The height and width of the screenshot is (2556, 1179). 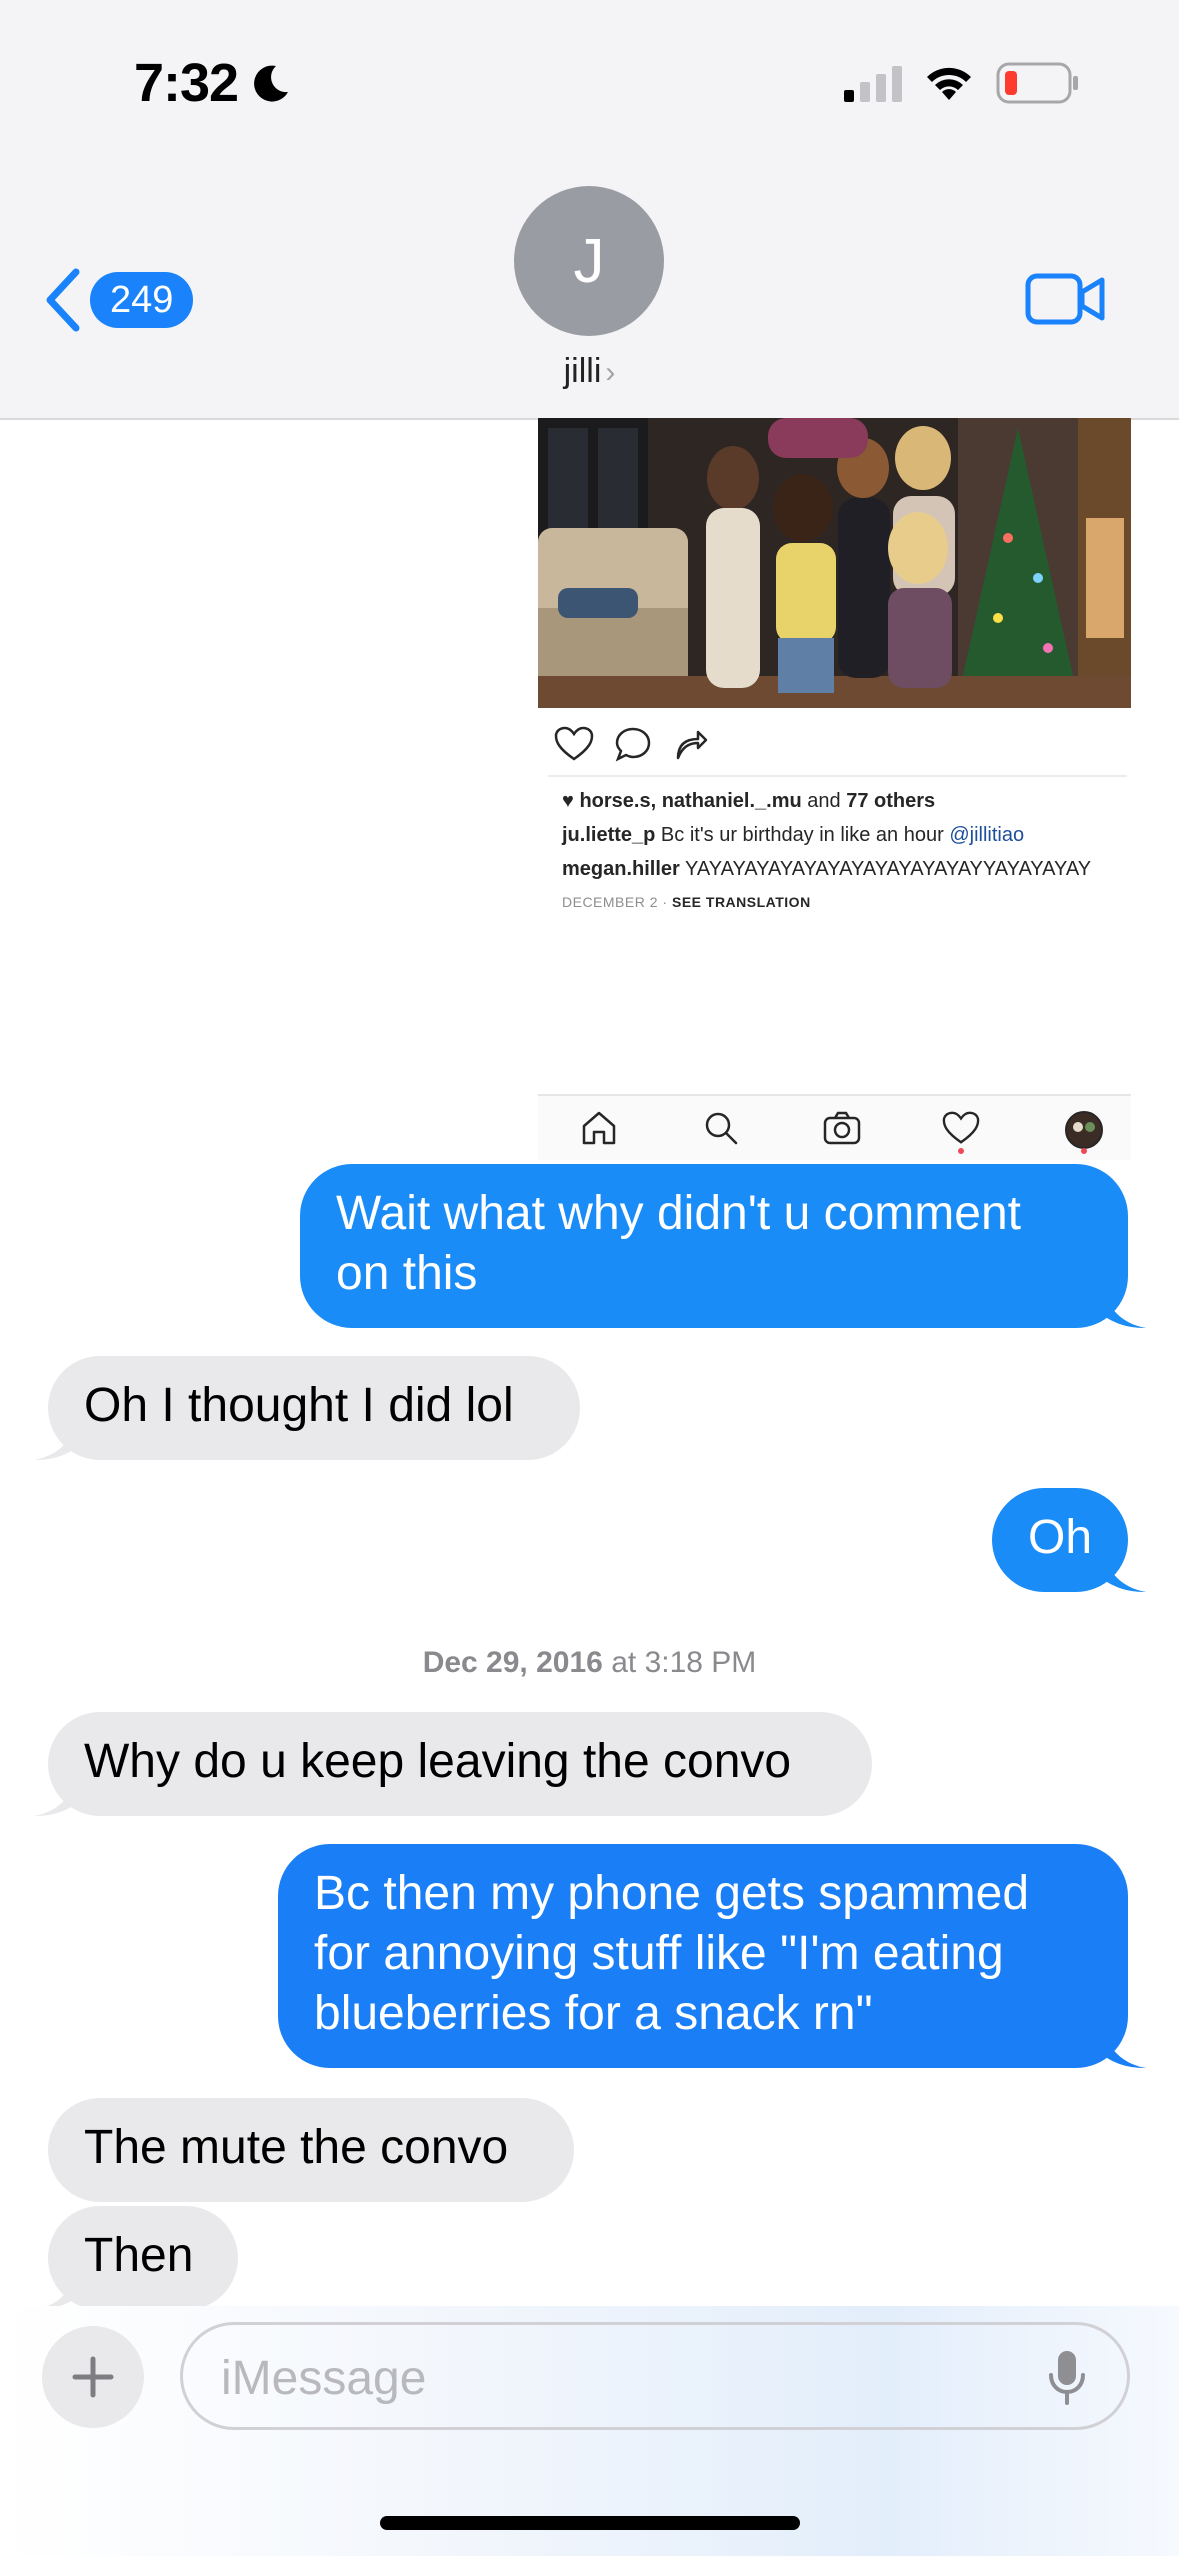 I want to click on likes-names: horse.s, nathaniel._.mu, so click(x=690, y=801).